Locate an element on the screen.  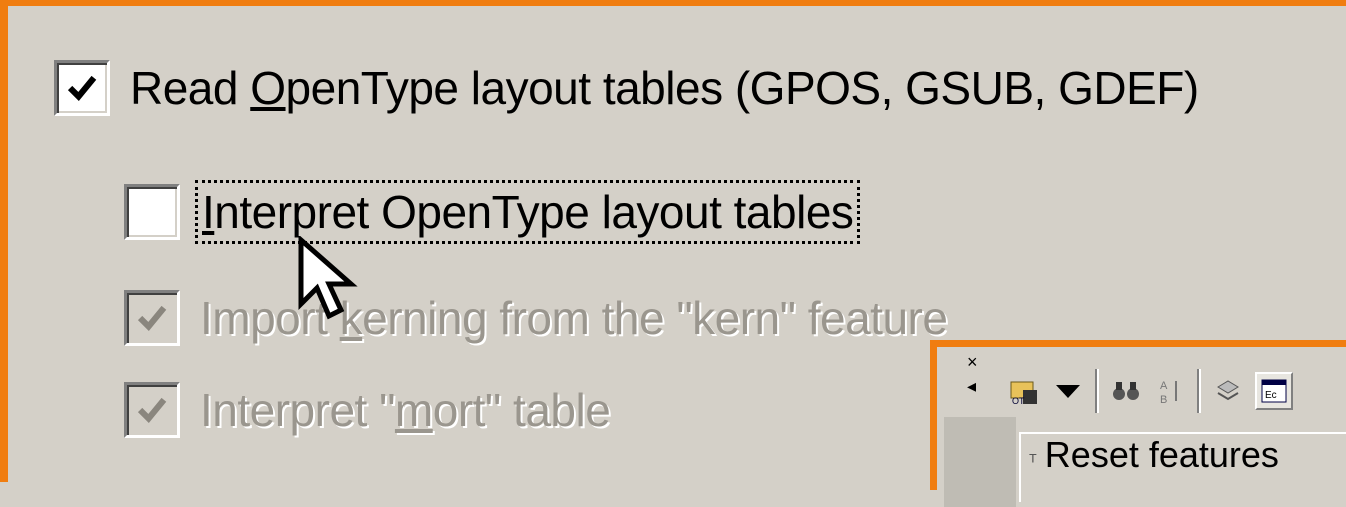
close-icon: × is located at coordinates (972, 362).